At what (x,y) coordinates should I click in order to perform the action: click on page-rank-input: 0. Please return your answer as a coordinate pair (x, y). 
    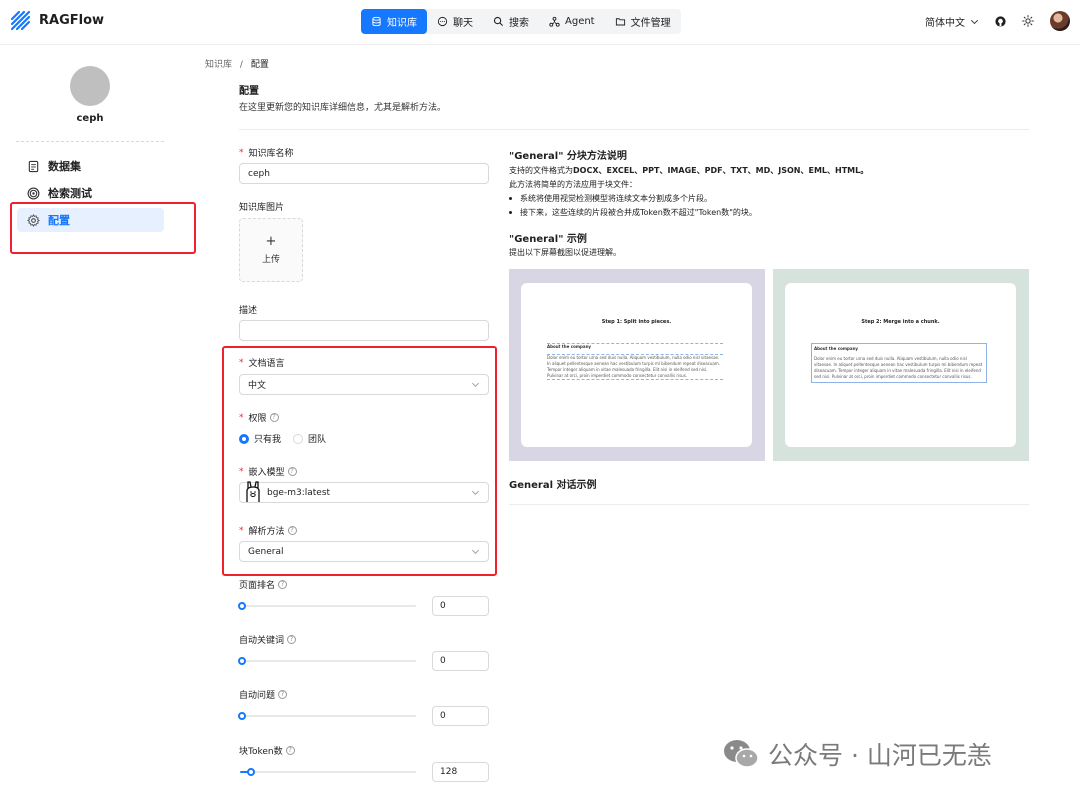
    Looking at the image, I should click on (460, 606).